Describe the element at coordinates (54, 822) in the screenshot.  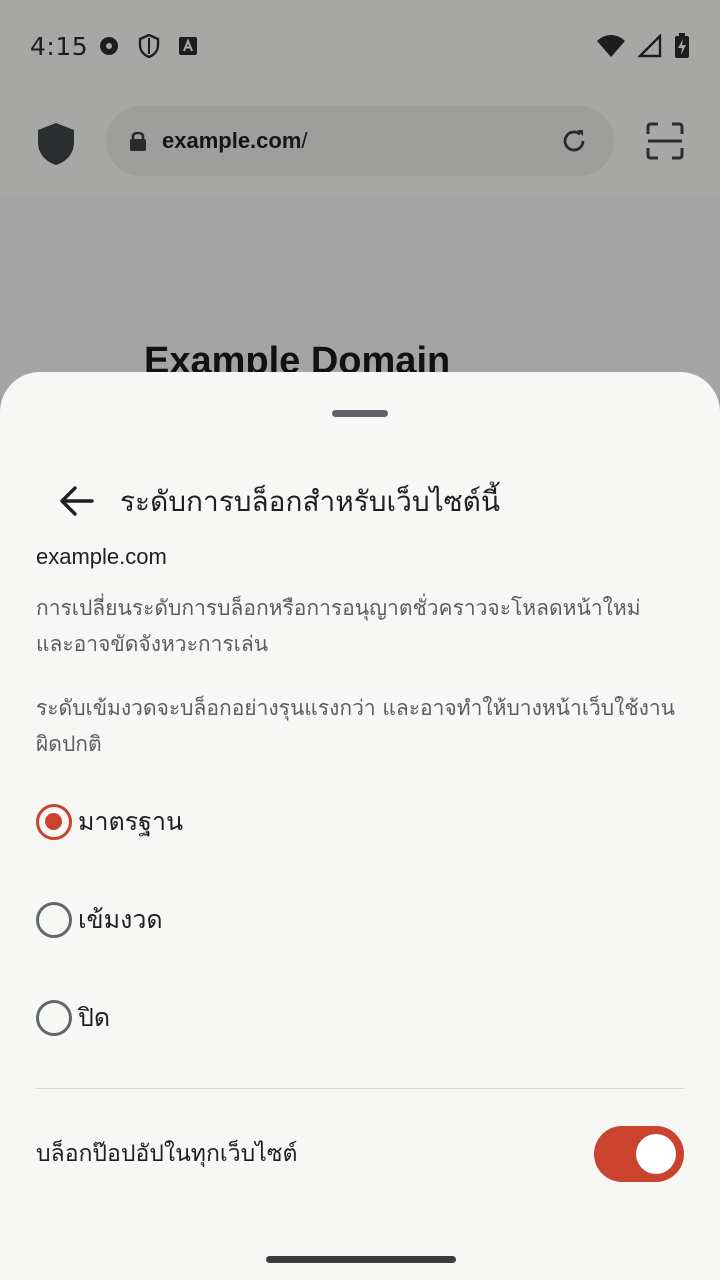
I see `radio-standard` at that location.